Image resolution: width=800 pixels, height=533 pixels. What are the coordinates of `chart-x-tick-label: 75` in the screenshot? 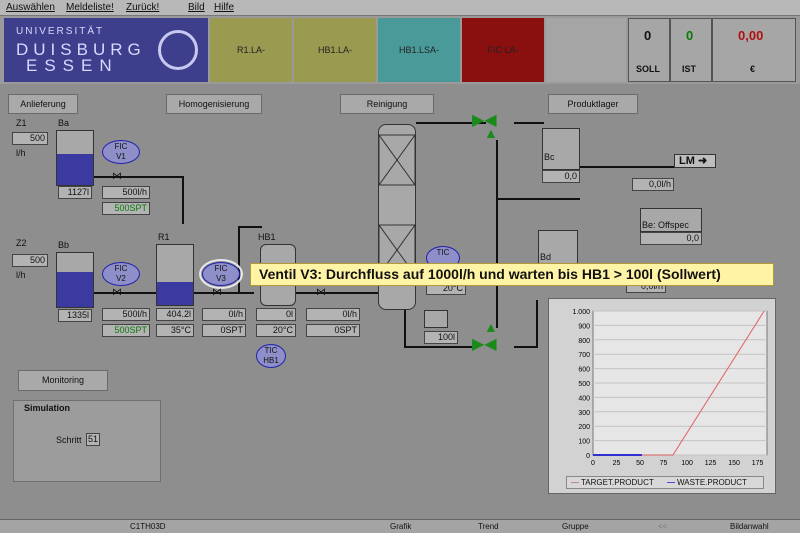 It's located at (664, 463).